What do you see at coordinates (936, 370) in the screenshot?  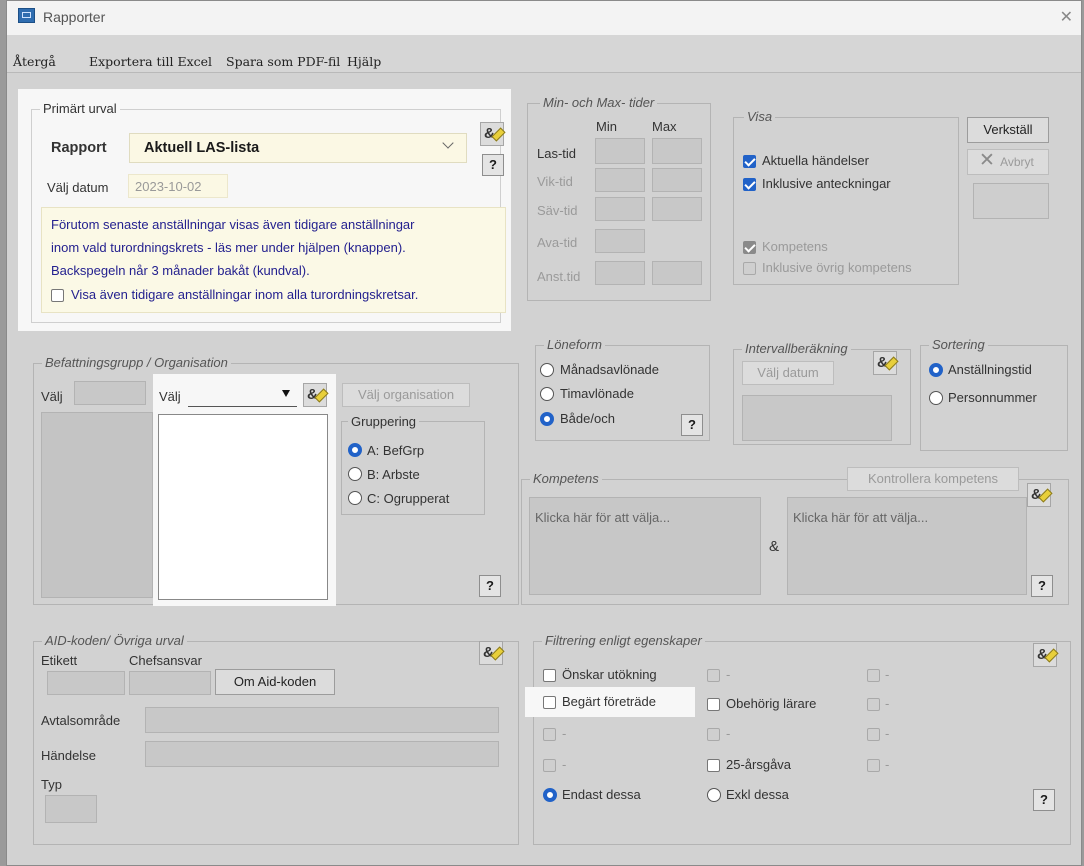 I see `anstallningstid-radio` at bounding box center [936, 370].